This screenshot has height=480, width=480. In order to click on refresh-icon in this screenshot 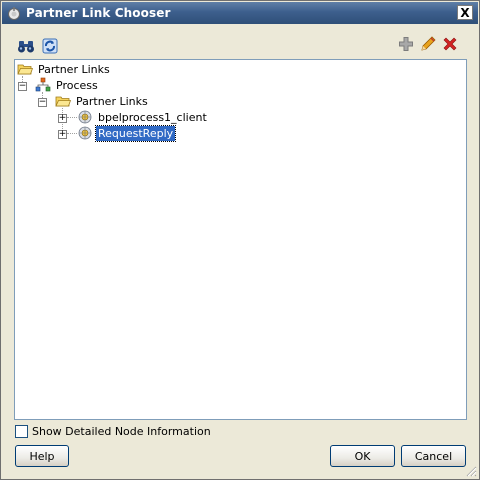, I will do `click(50, 46)`.